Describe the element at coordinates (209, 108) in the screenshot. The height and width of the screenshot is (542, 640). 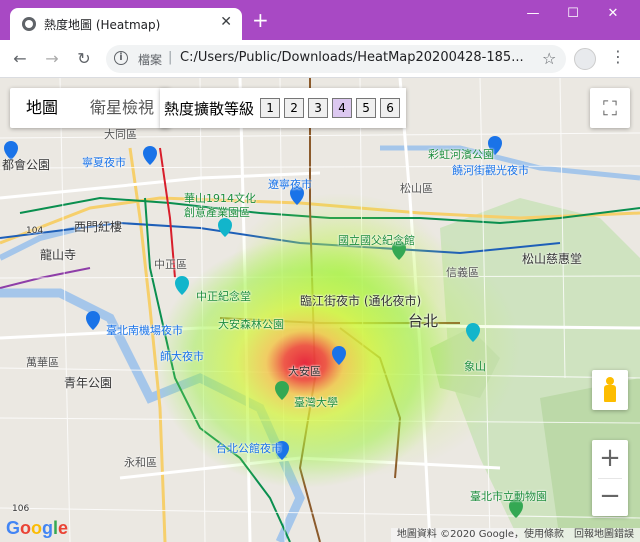
I see `heat-radius-label: 熱度擴散等級` at that location.